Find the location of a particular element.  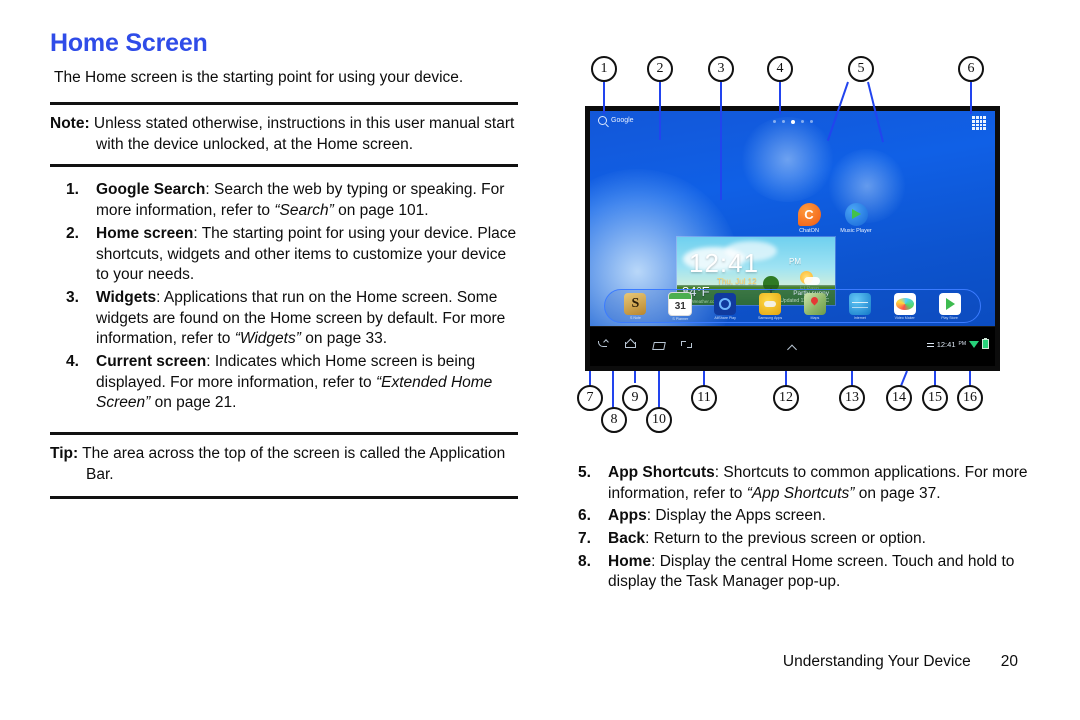

dock-item-allshare-play: AllShare Play is located at coordinates (725, 306).